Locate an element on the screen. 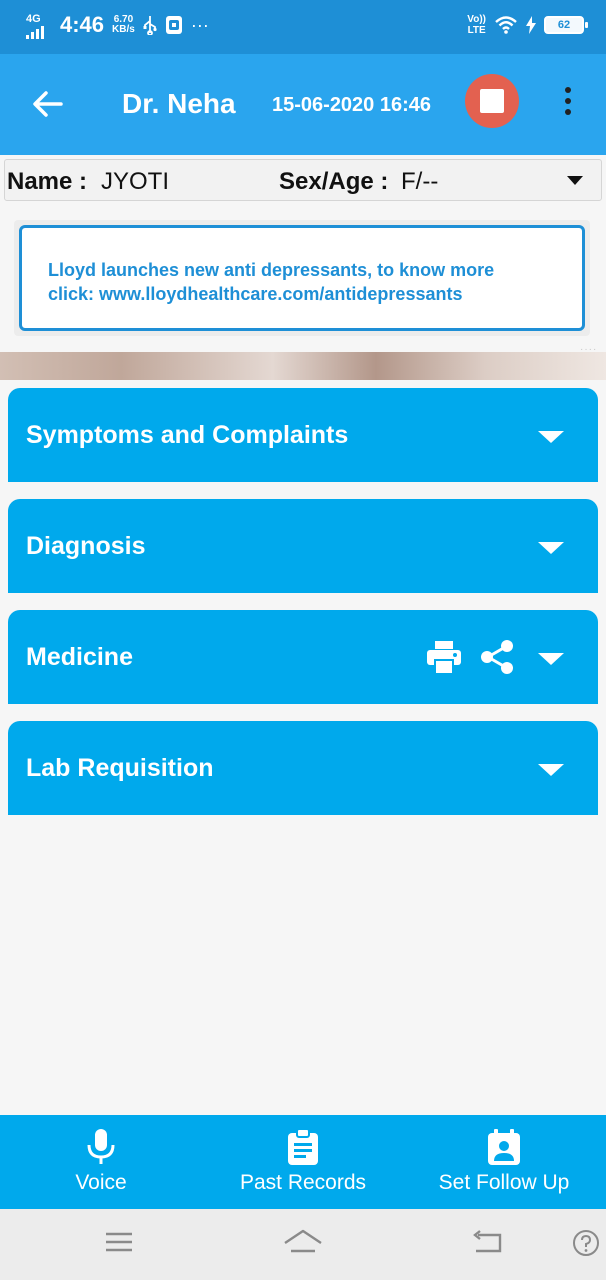 This screenshot has height=1280, width=606. signal-icon: 4G is located at coordinates (37, 25).